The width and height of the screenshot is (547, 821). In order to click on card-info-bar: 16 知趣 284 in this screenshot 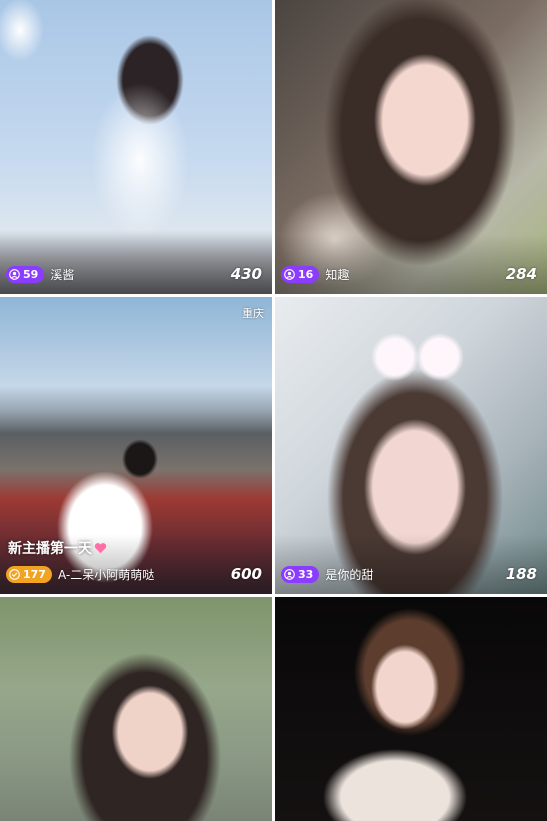, I will do `click(409, 274)`.